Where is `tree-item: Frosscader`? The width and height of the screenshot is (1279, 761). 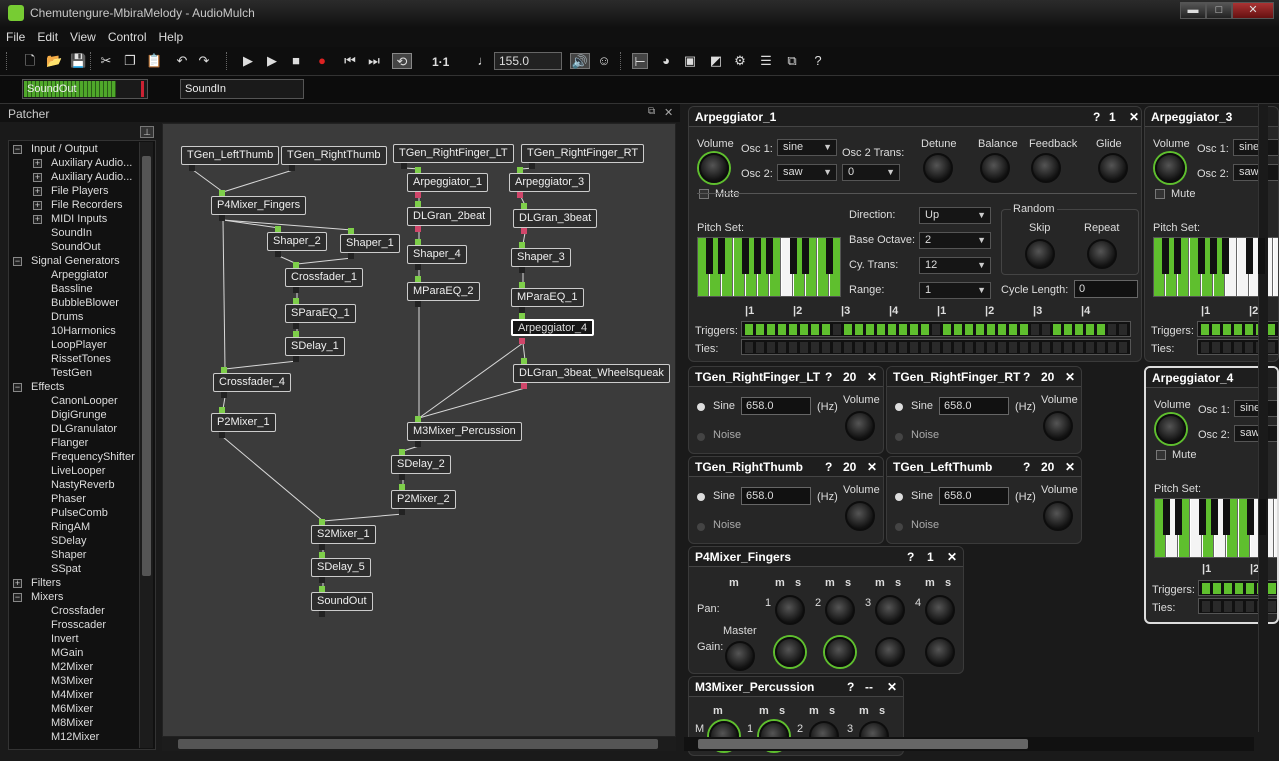 tree-item: Frosscader is located at coordinates (78, 626).